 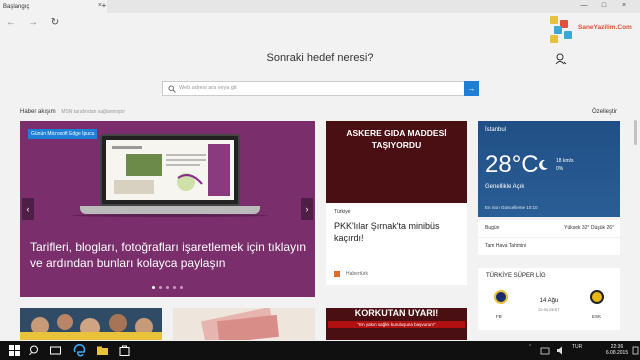 What do you see at coordinates (549, 246) in the screenshot?
I see `weather-forecast-link: Tam Hava Tahmini` at bounding box center [549, 246].